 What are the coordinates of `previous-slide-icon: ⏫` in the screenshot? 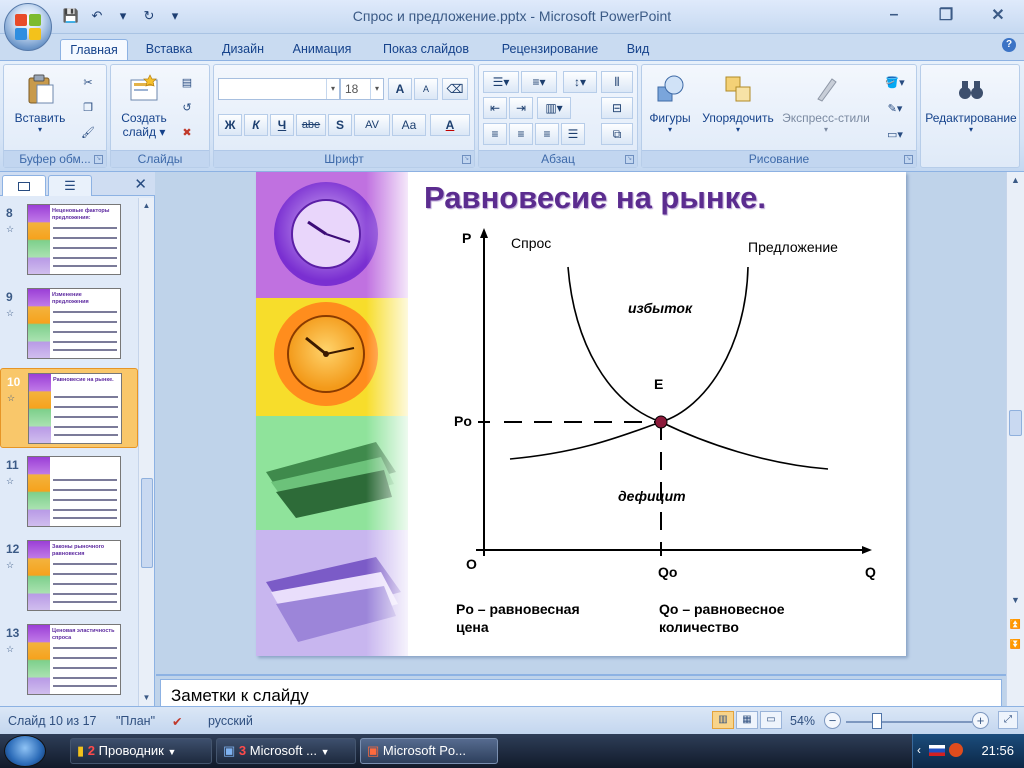 It's located at (1015, 624).